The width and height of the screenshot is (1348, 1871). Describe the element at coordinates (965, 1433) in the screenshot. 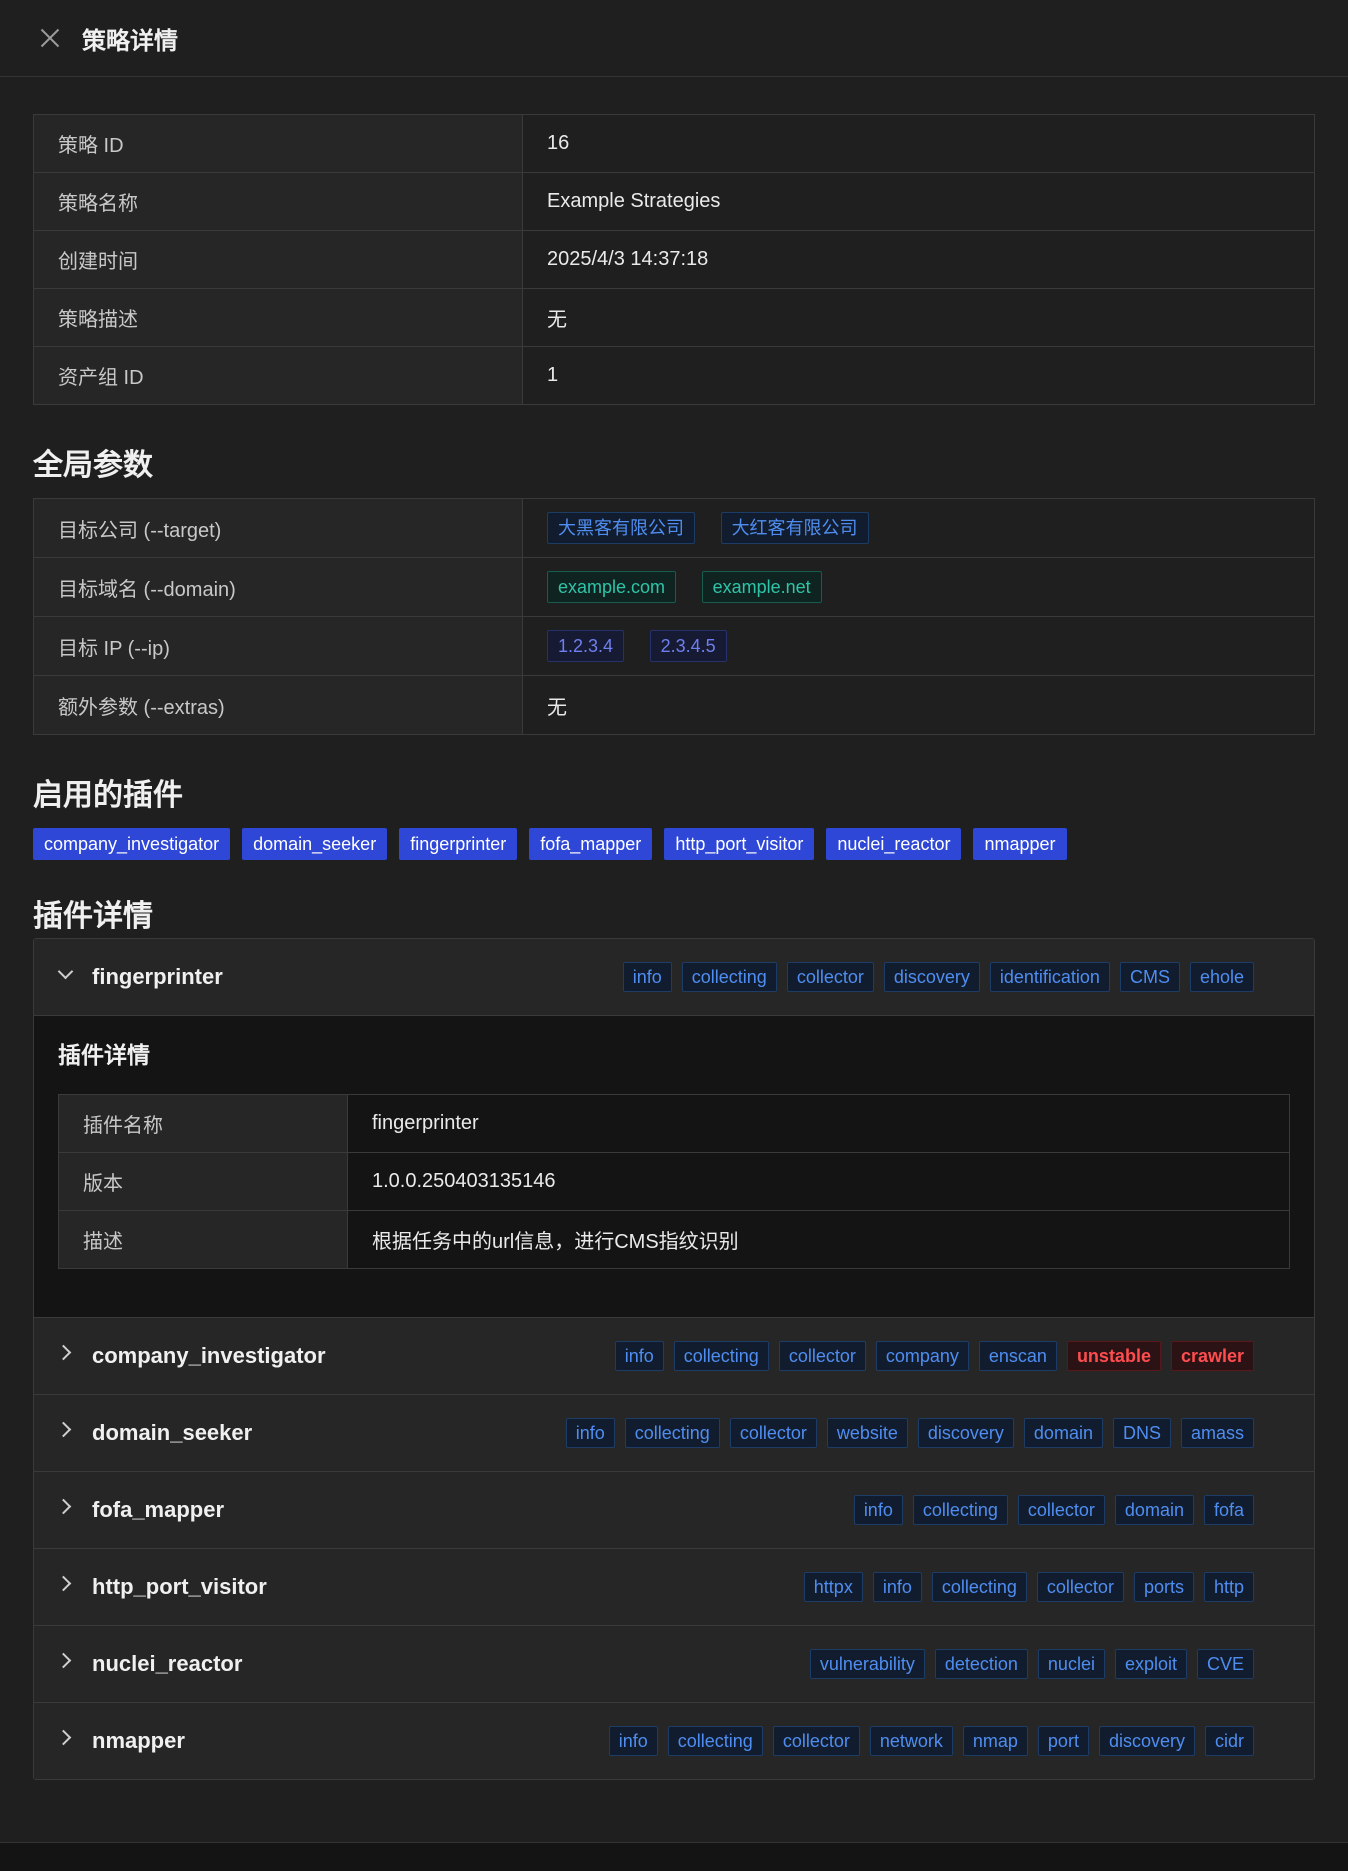

I see `plugin-tag: discovery` at that location.